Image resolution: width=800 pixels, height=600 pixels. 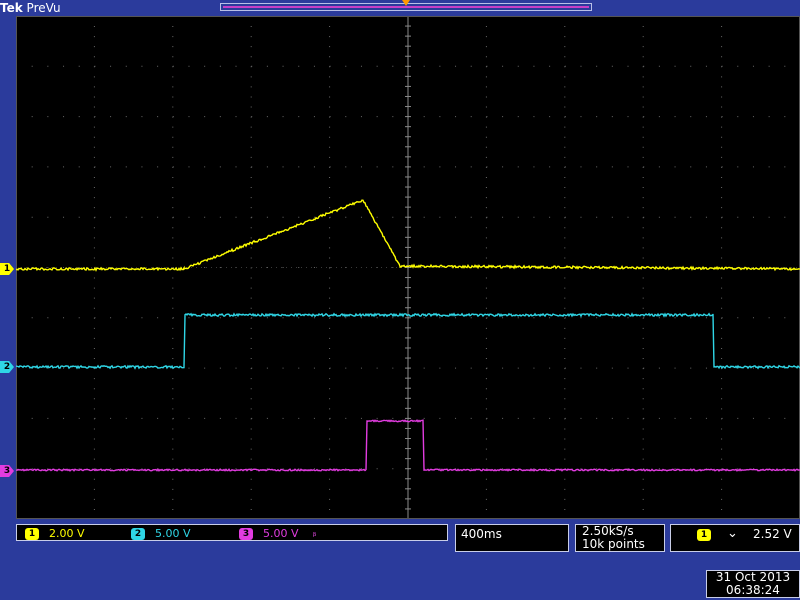 What do you see at coordinates (772, 534) in the screenshot?
I see `trigger-level: 2.52 V` at bounding box center [772, 534].